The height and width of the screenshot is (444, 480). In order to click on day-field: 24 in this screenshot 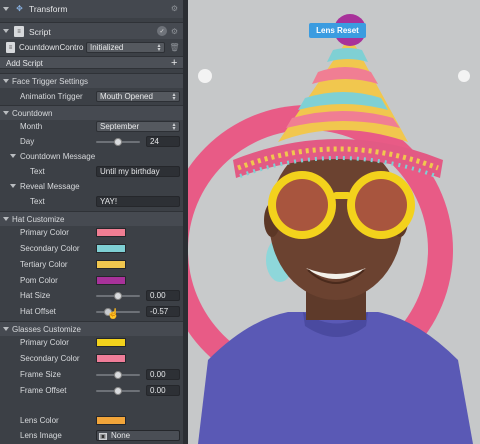, I will do `click(163, 141)`.